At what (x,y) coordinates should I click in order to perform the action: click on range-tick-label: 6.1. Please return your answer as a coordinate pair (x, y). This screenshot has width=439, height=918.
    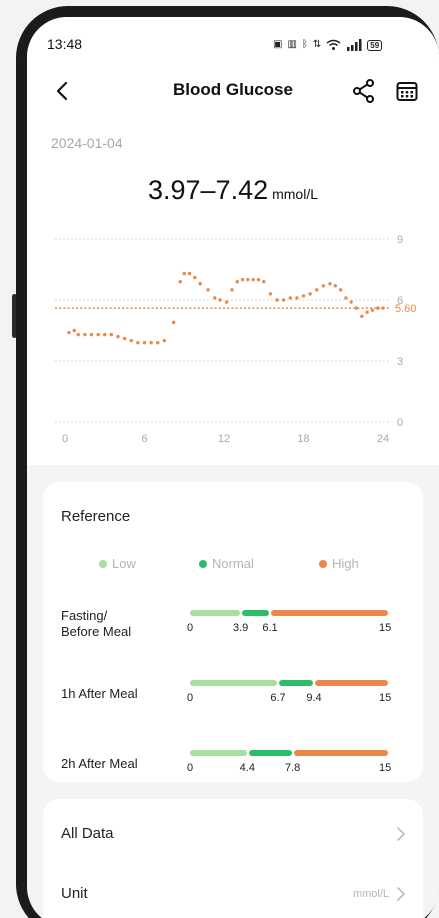
    Looking at the image, I should click on (270, 628).